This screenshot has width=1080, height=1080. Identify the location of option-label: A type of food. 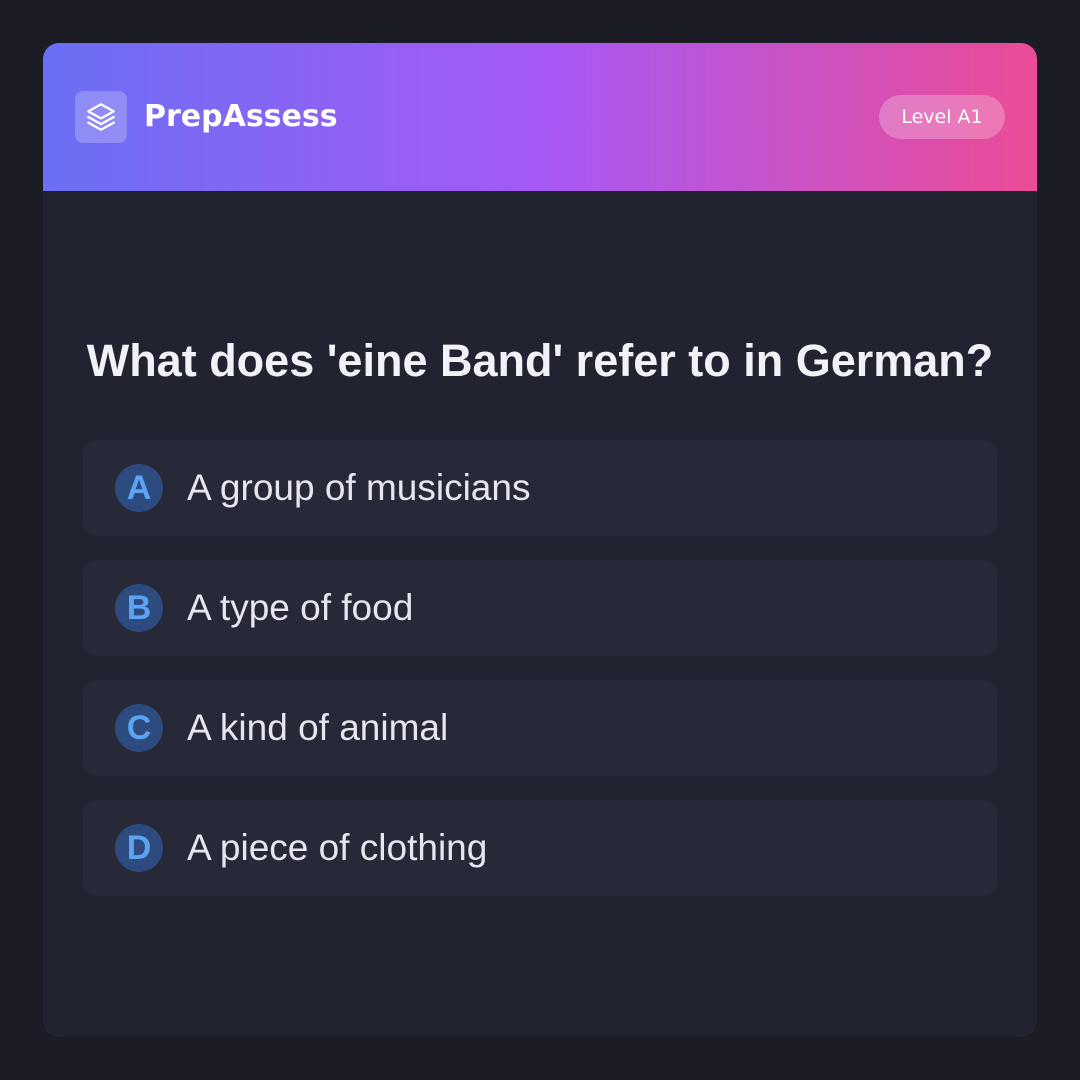
(300, 607).